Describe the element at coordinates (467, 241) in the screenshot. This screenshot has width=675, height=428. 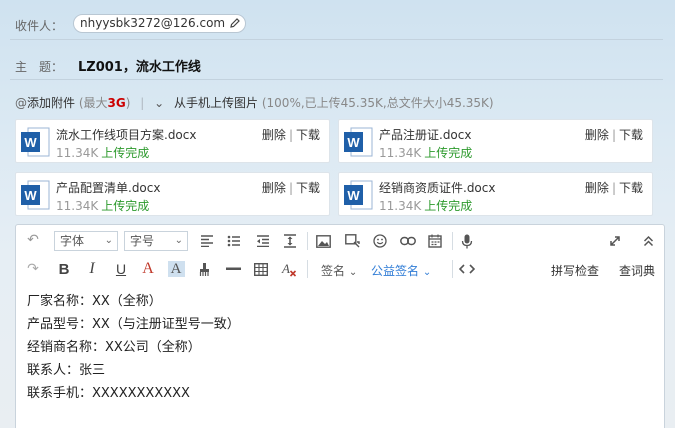
I see `microphone-icon` at that location.